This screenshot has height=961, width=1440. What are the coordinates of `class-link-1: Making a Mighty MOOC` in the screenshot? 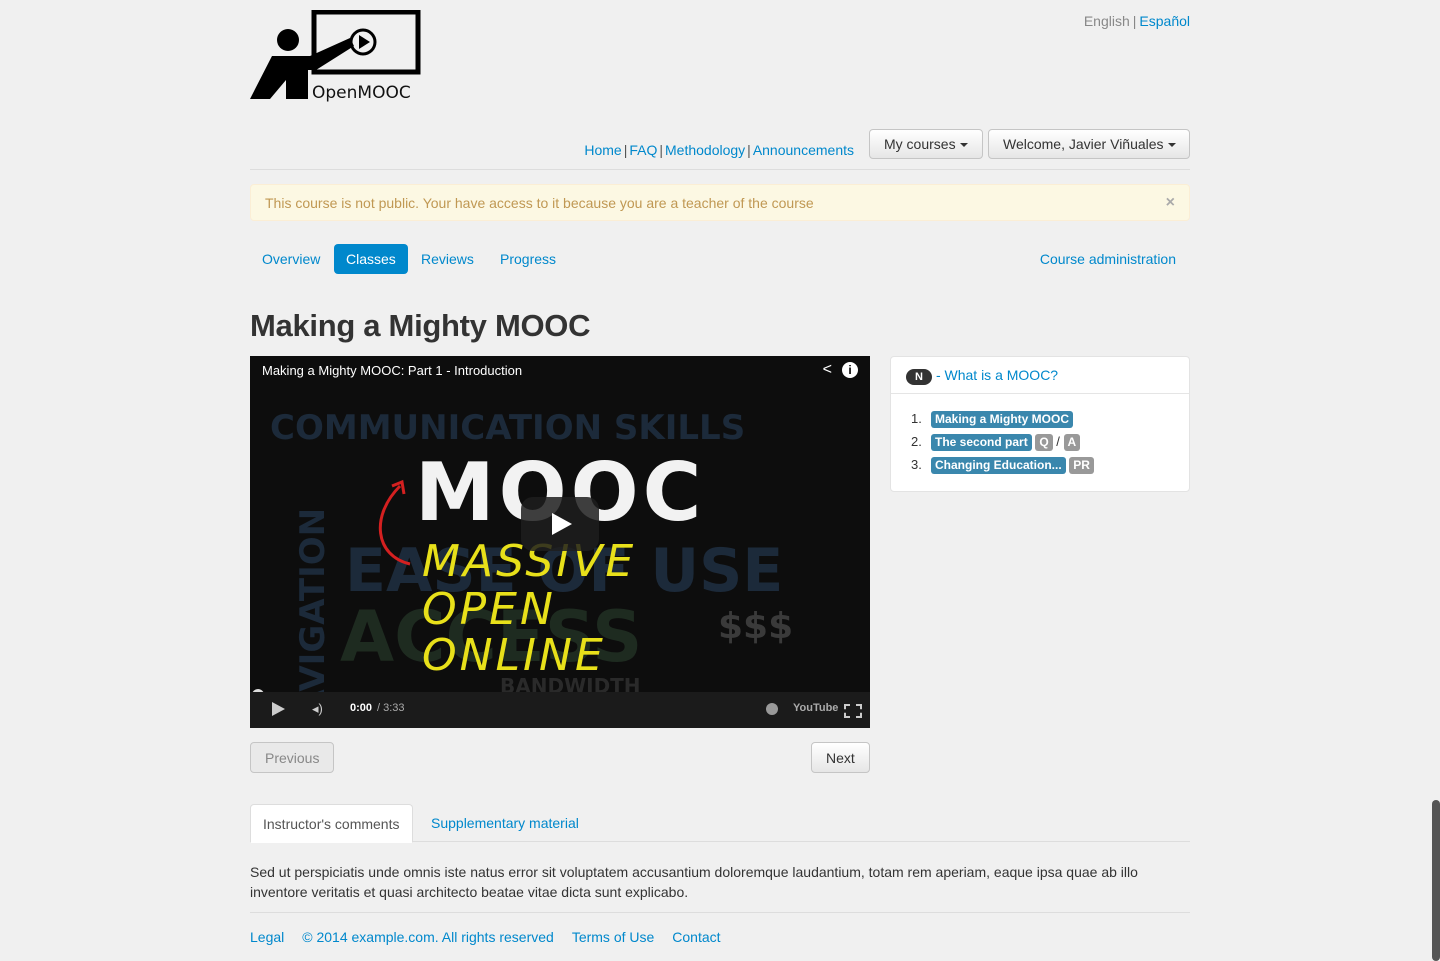 It's located at (1002, 419).